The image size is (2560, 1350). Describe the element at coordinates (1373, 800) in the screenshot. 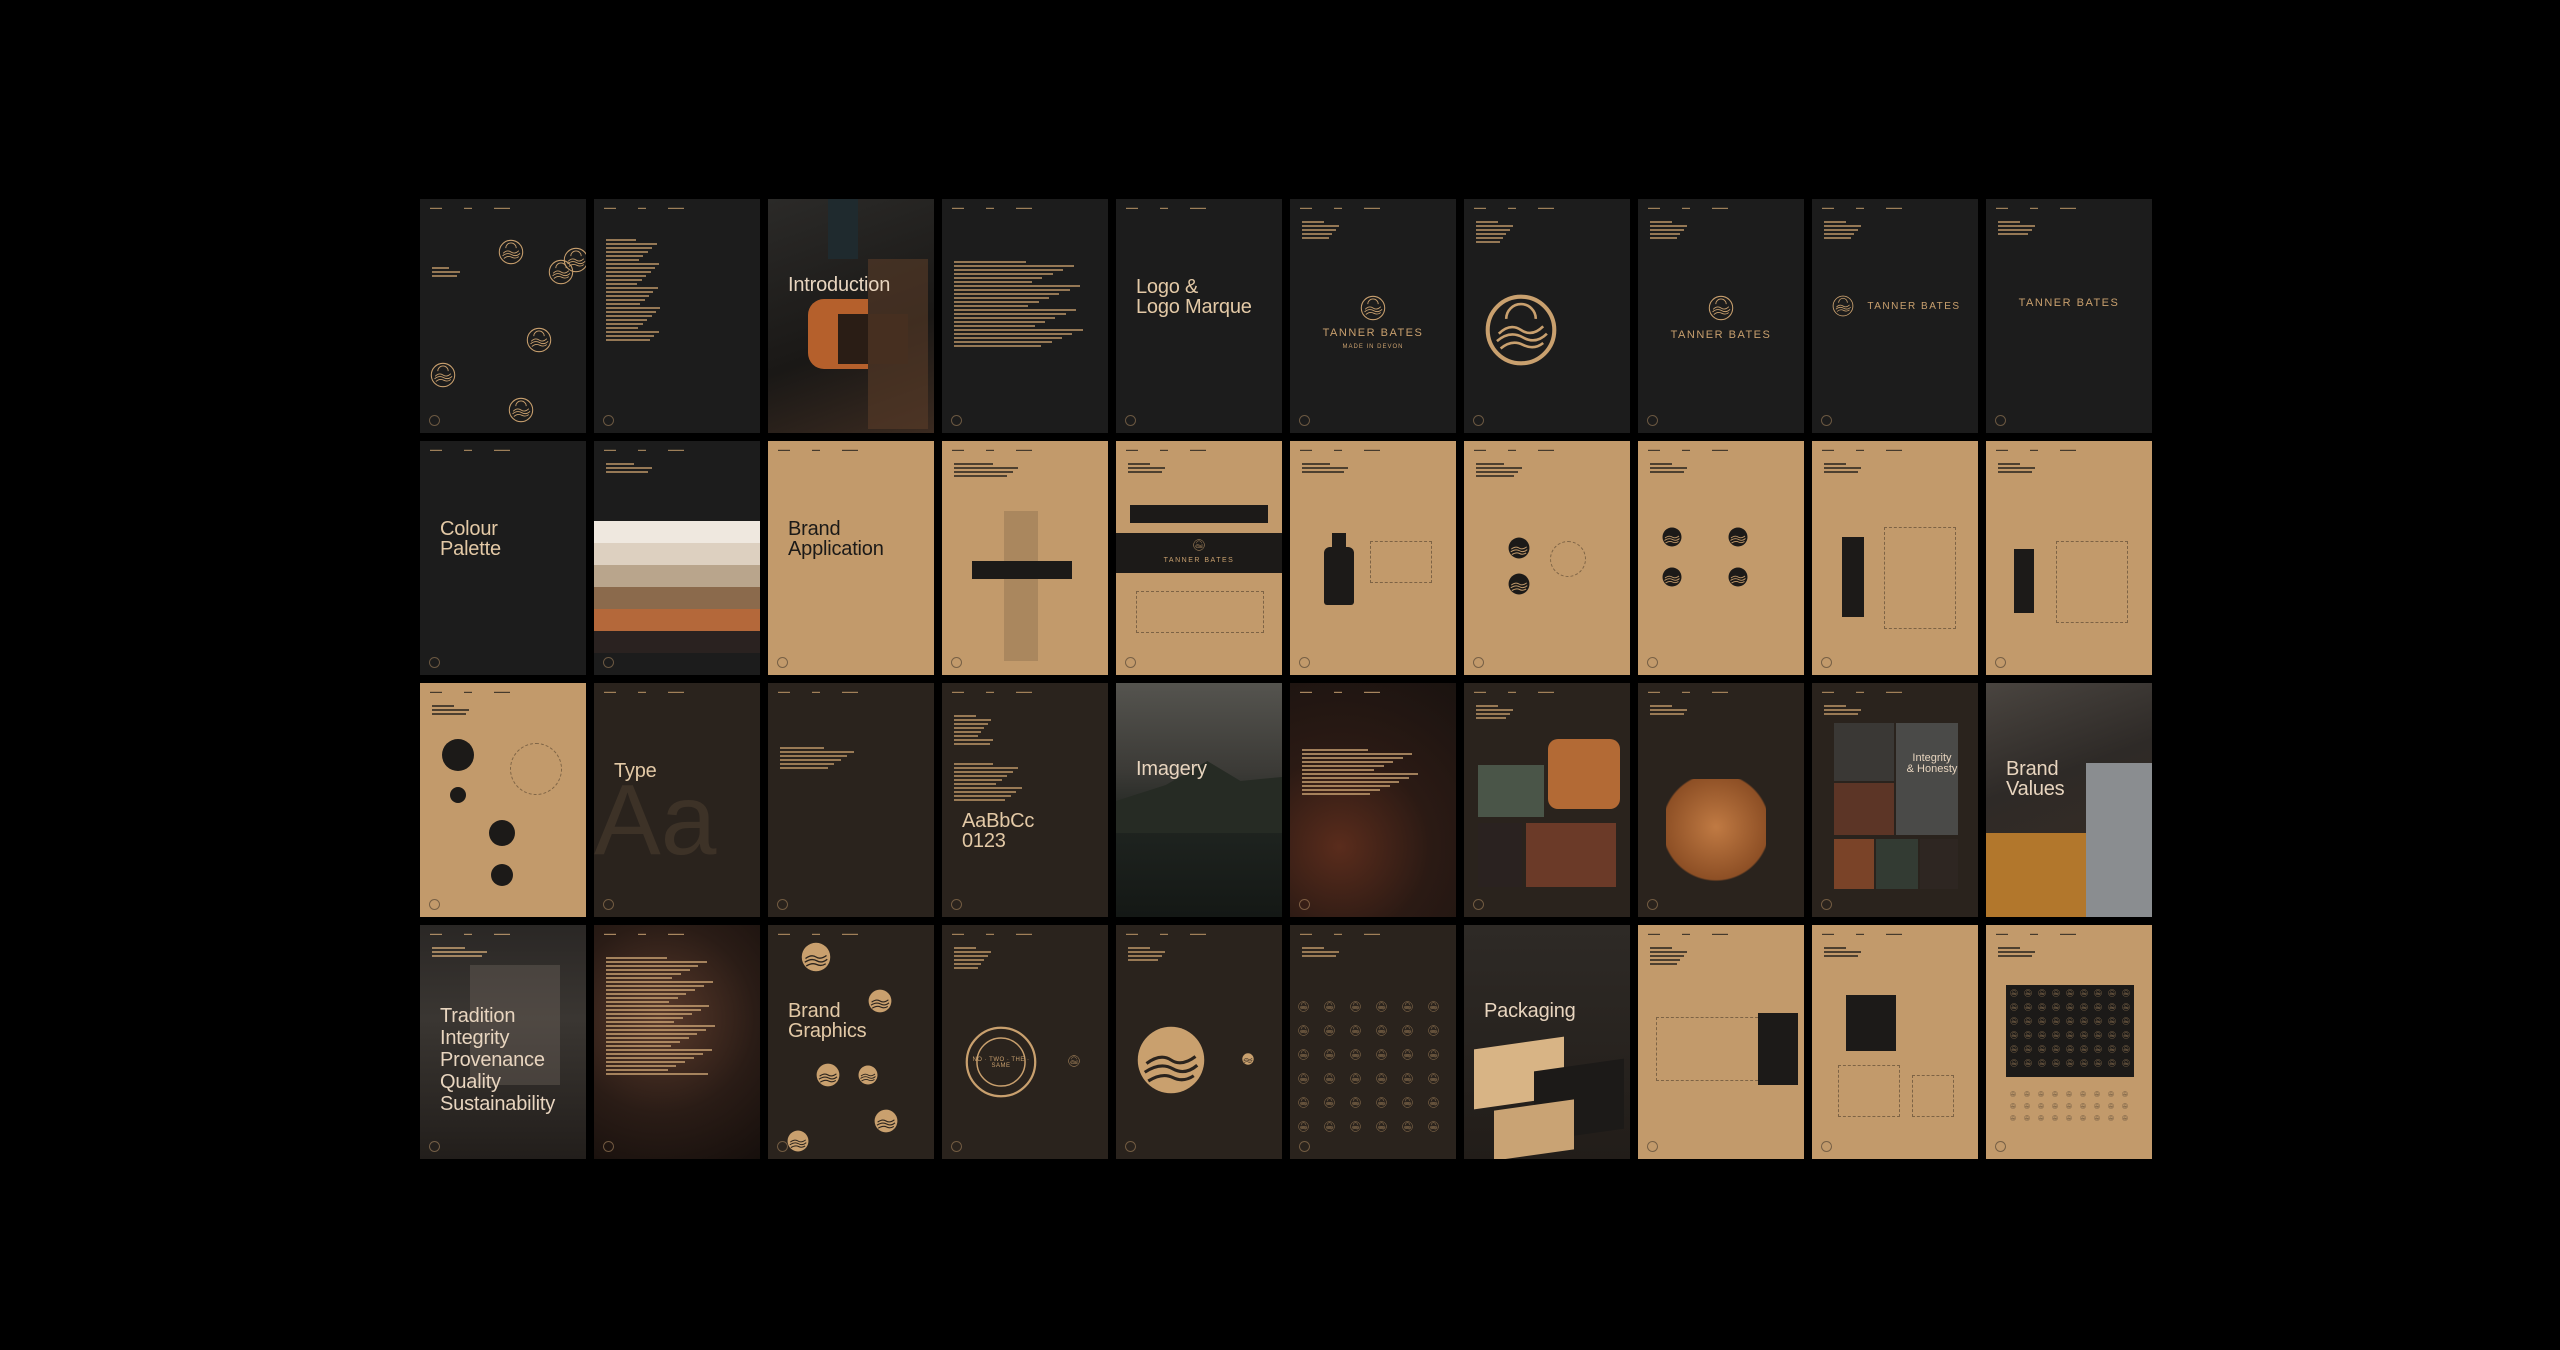

I see `page-imagery-text: ▬▬▬ ▬▬ ▬▬▬▬` at that location.